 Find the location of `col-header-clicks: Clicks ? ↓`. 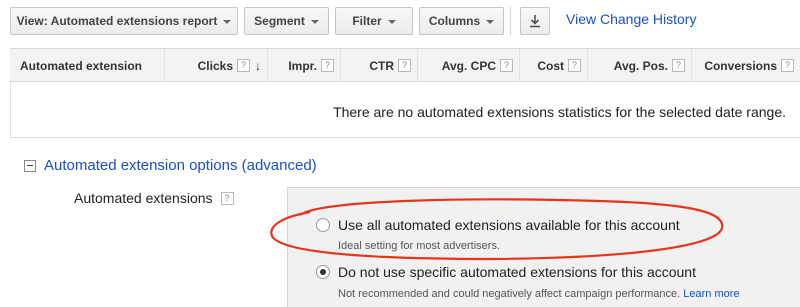

col-header-clicks: Clicks ? ↓ is located at coordinates (216, 65).